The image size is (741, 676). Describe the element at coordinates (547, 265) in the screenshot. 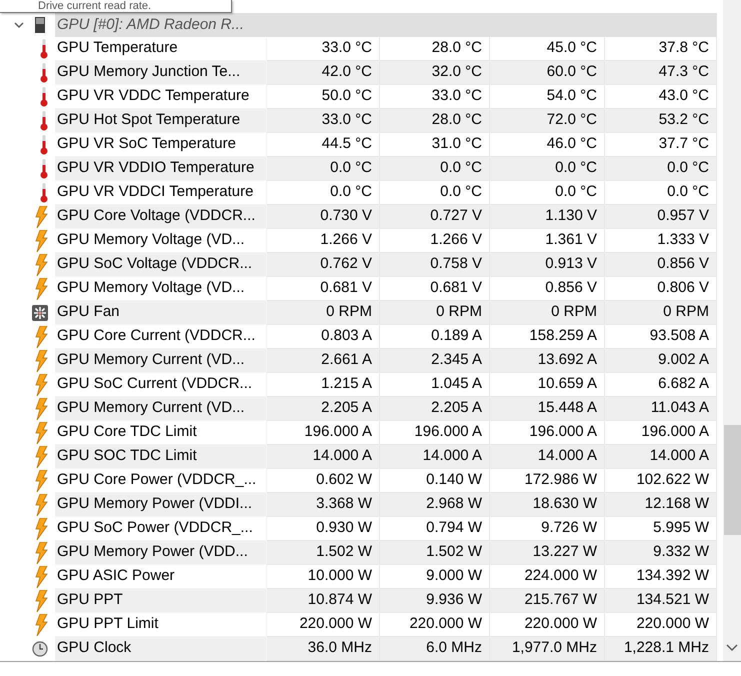

I see `value-cell: 0.913 V` at that location.